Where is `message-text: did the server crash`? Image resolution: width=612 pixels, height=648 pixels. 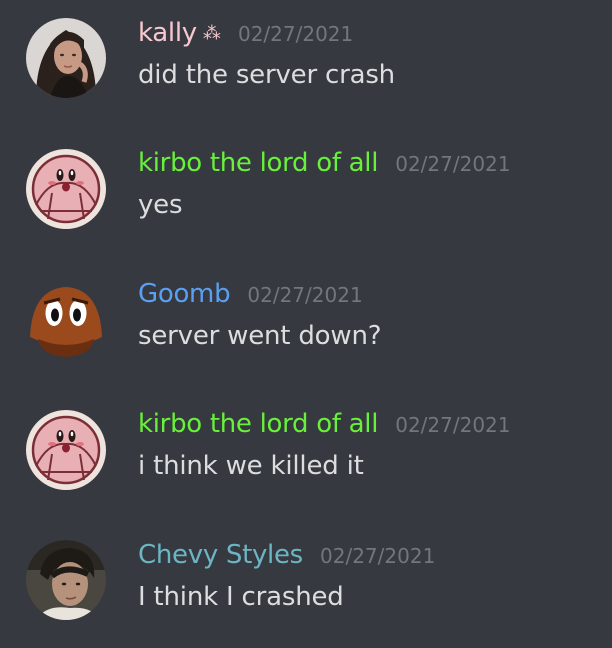 message-text: did the server crash is located at coordinates (266, 75).